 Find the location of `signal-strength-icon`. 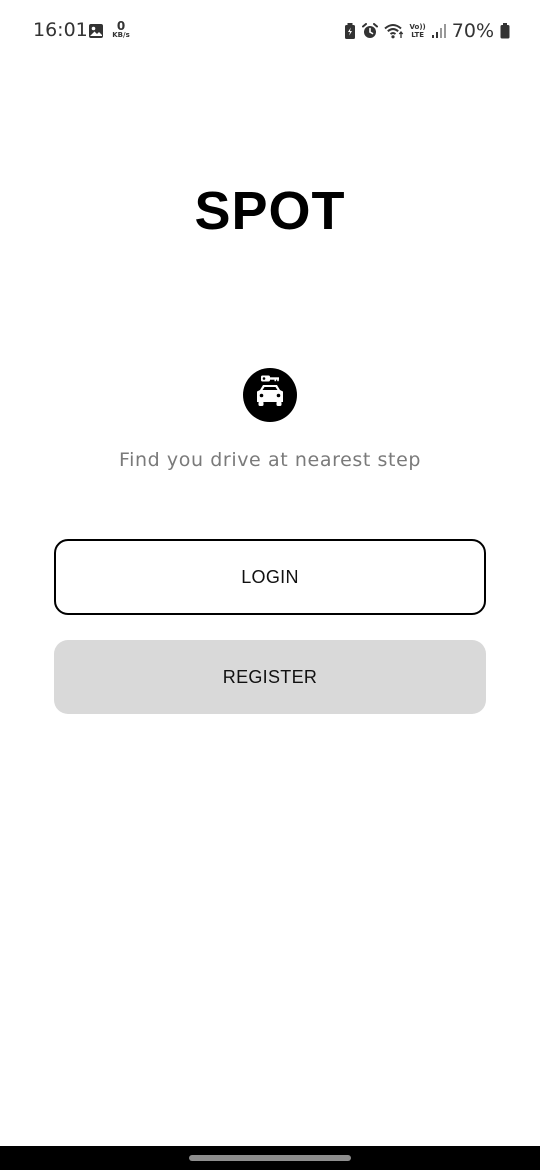

signal-strength-icon is located at coordinates (438, 31).